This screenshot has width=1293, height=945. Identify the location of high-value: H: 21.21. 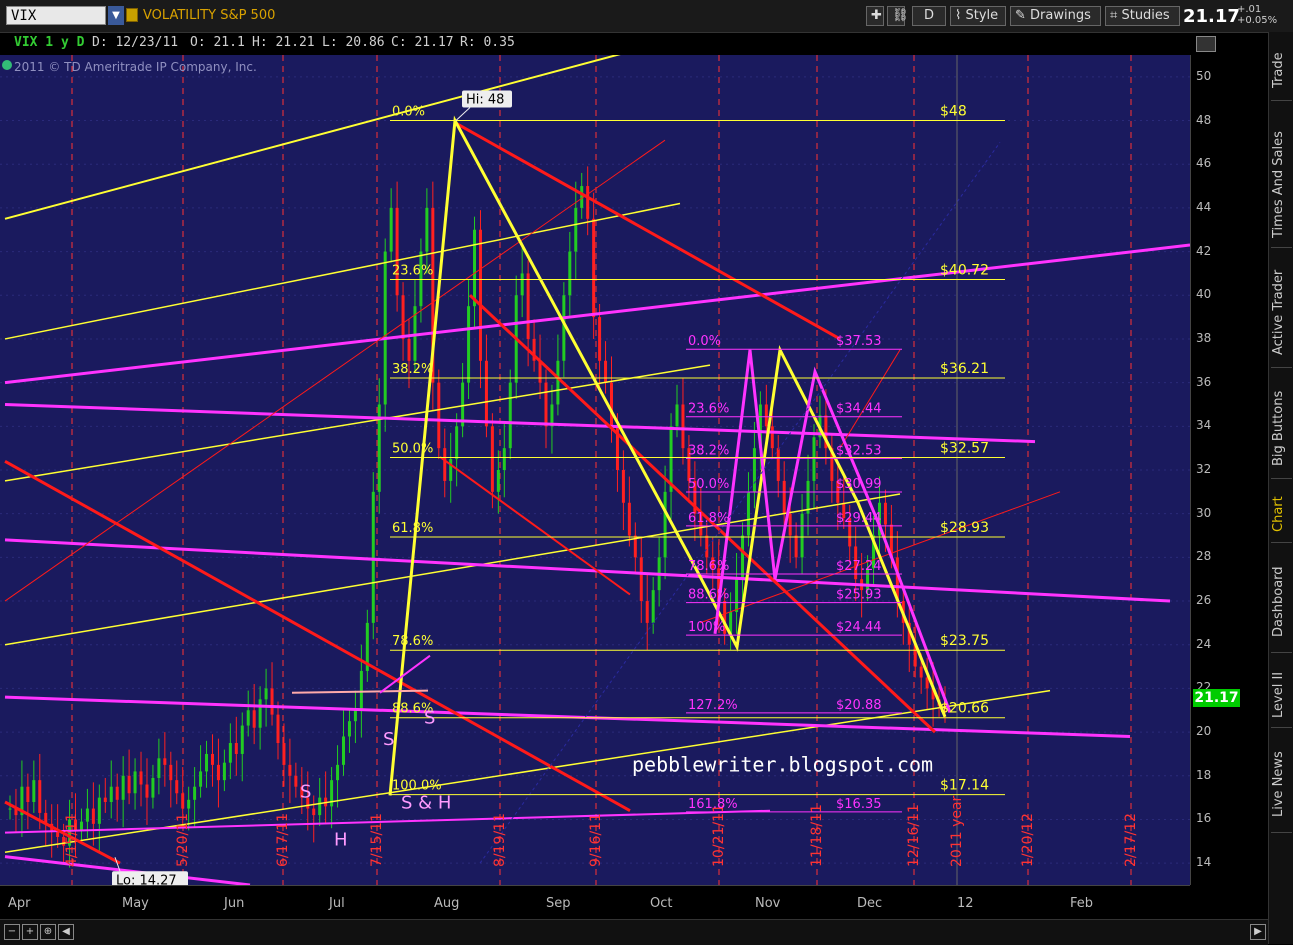
(283, 42).